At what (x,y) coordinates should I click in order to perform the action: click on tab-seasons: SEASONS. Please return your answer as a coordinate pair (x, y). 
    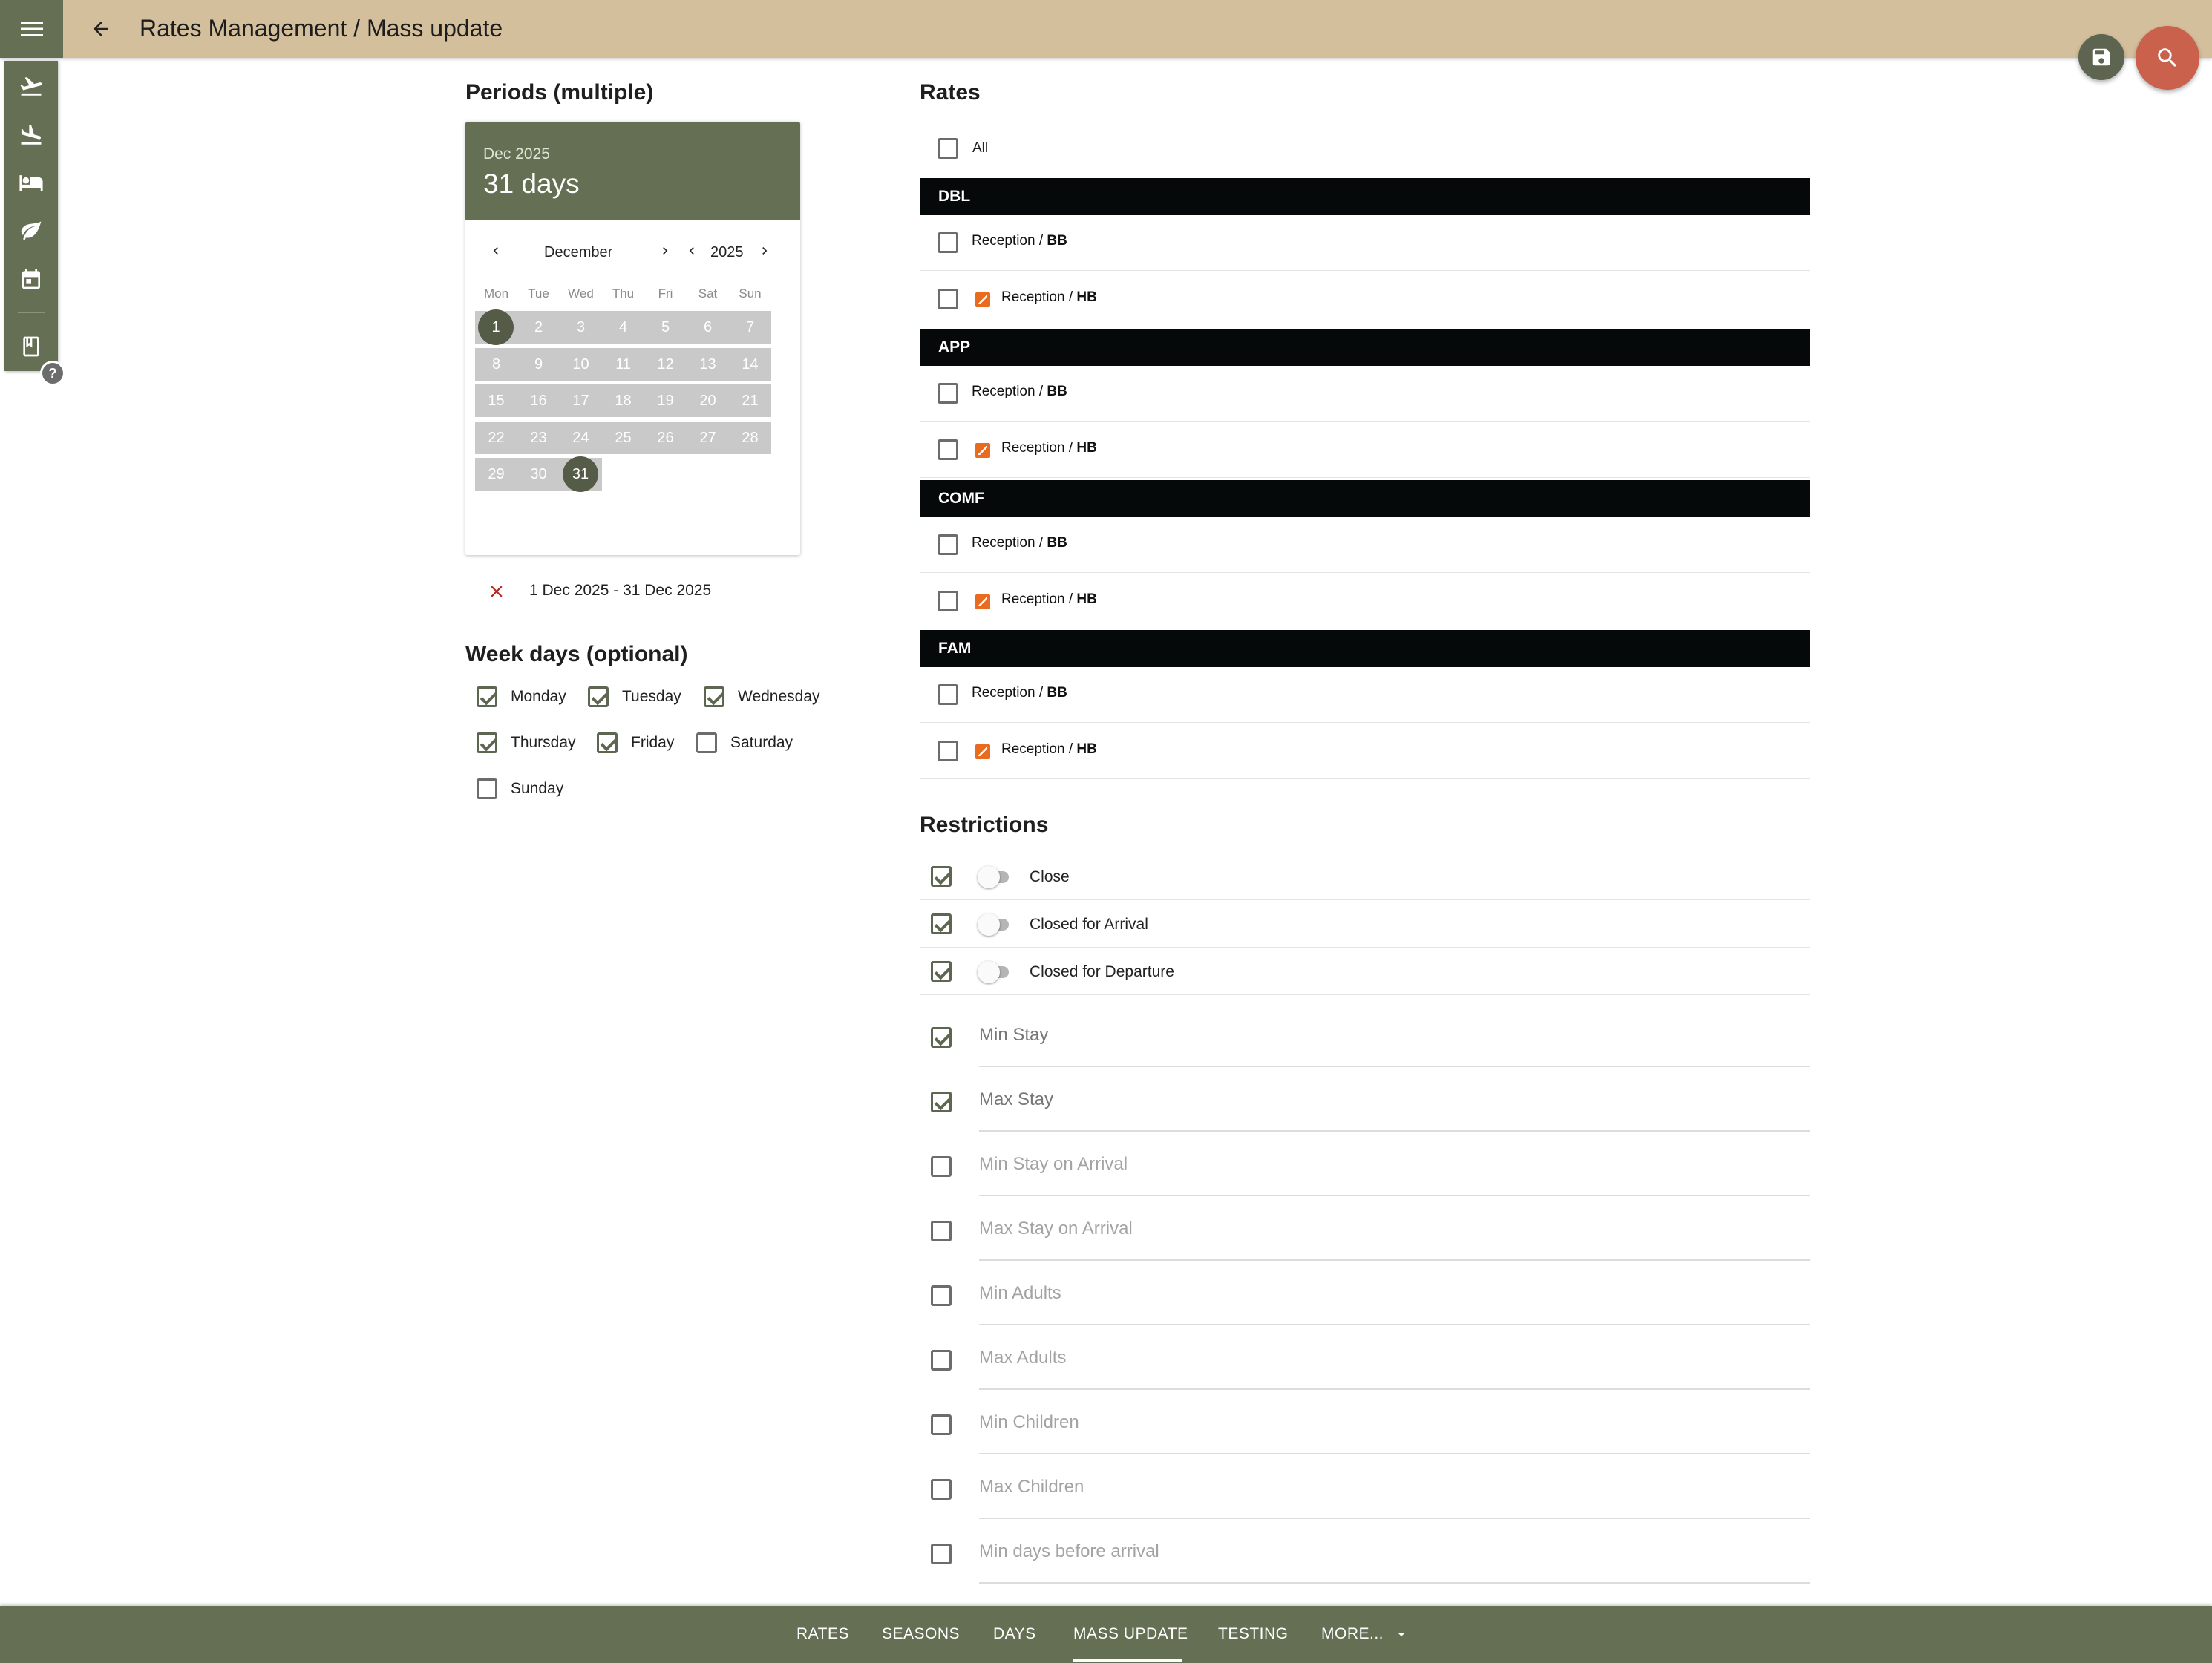
    Looking at the image, I should click on (921, 1634).